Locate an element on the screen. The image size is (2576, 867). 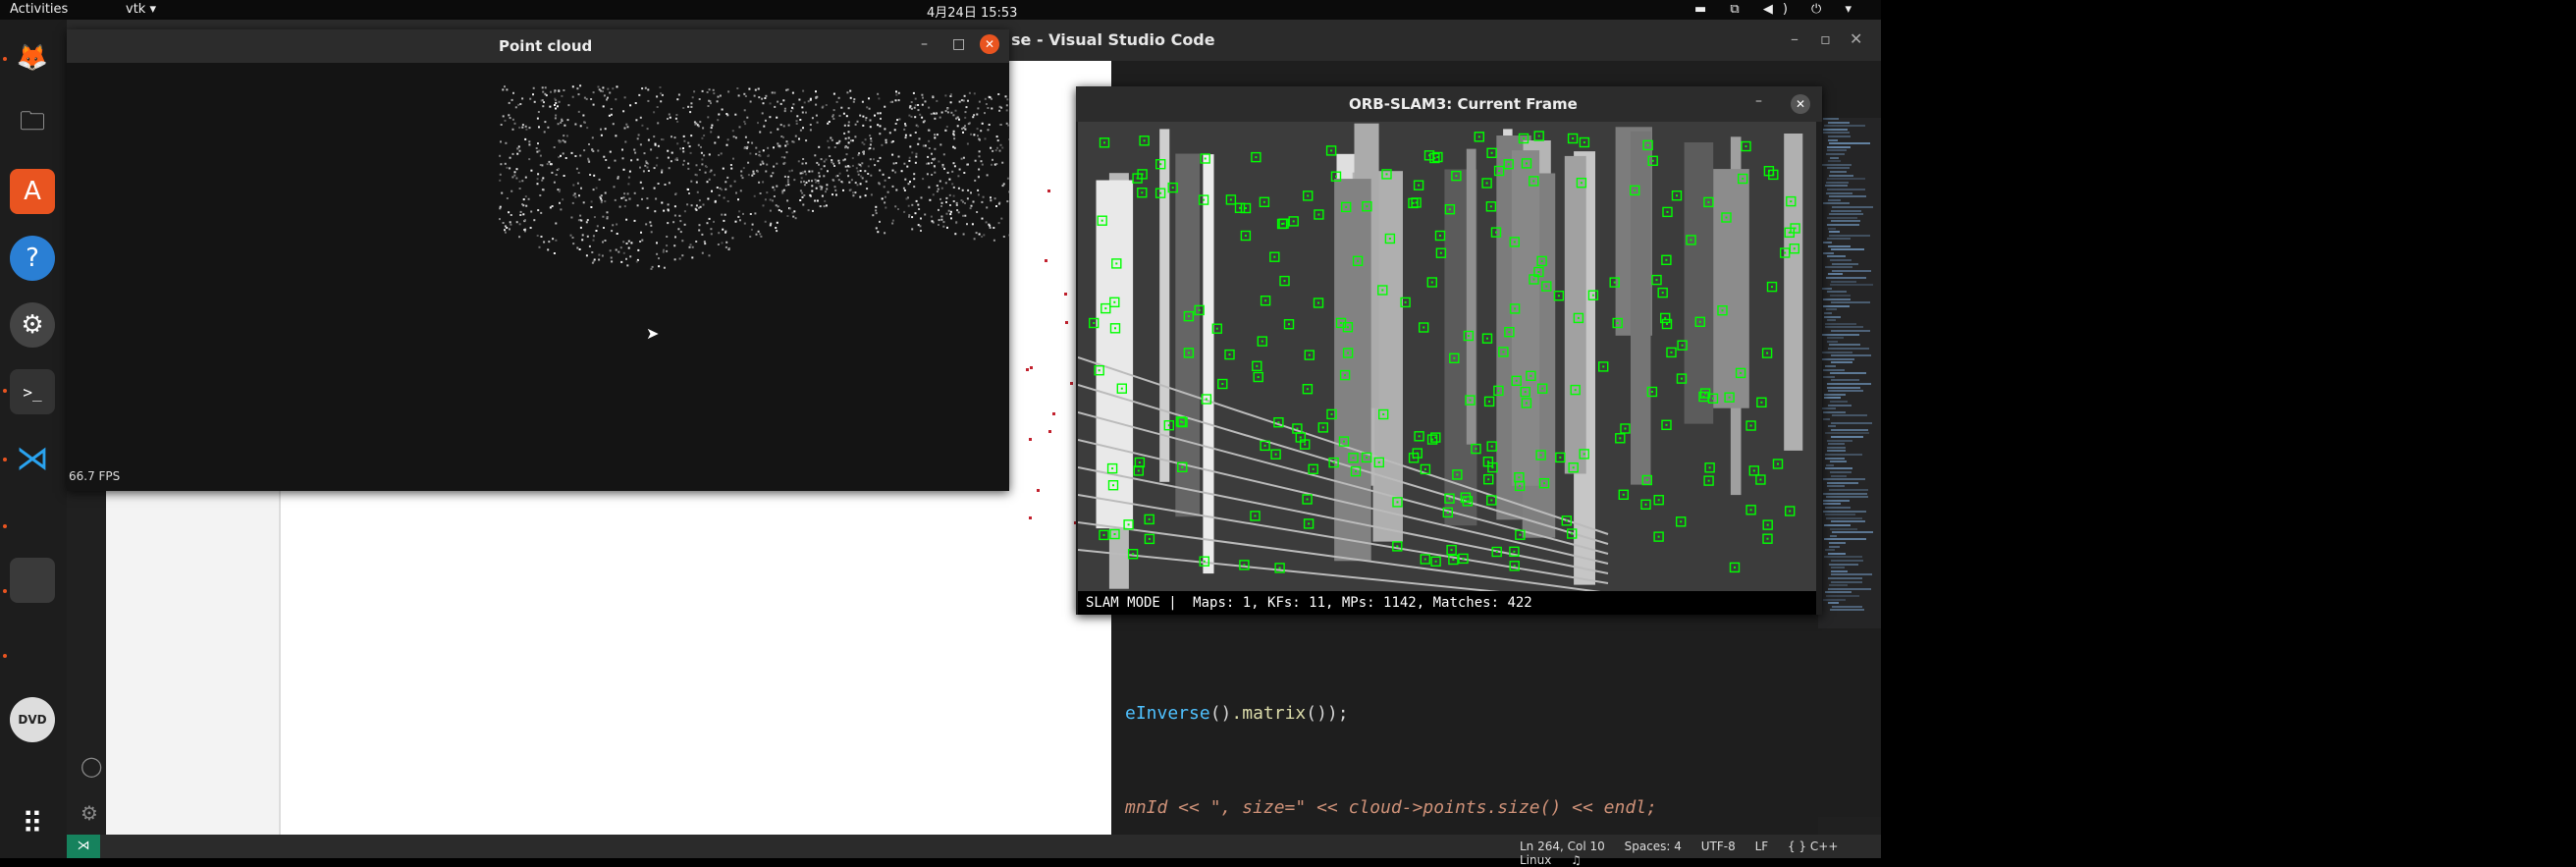
clock: 4月24日 15:53 is located at coordinates (972, 11).